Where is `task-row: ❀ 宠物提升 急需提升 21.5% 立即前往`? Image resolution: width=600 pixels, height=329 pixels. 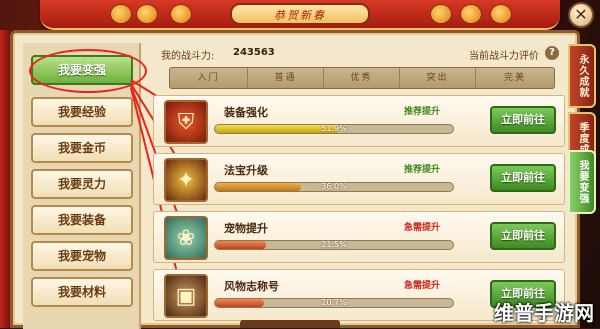 task-row: ❀ 宠物提升 急需提升 21.5% 立即前往 is located at coordinates (359, 237).